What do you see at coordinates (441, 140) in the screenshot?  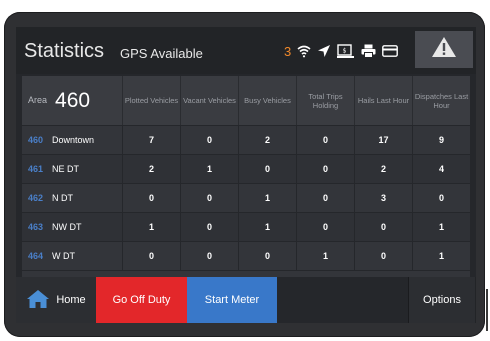 I see `table-cell: 9` at bounding box center [441, 140].